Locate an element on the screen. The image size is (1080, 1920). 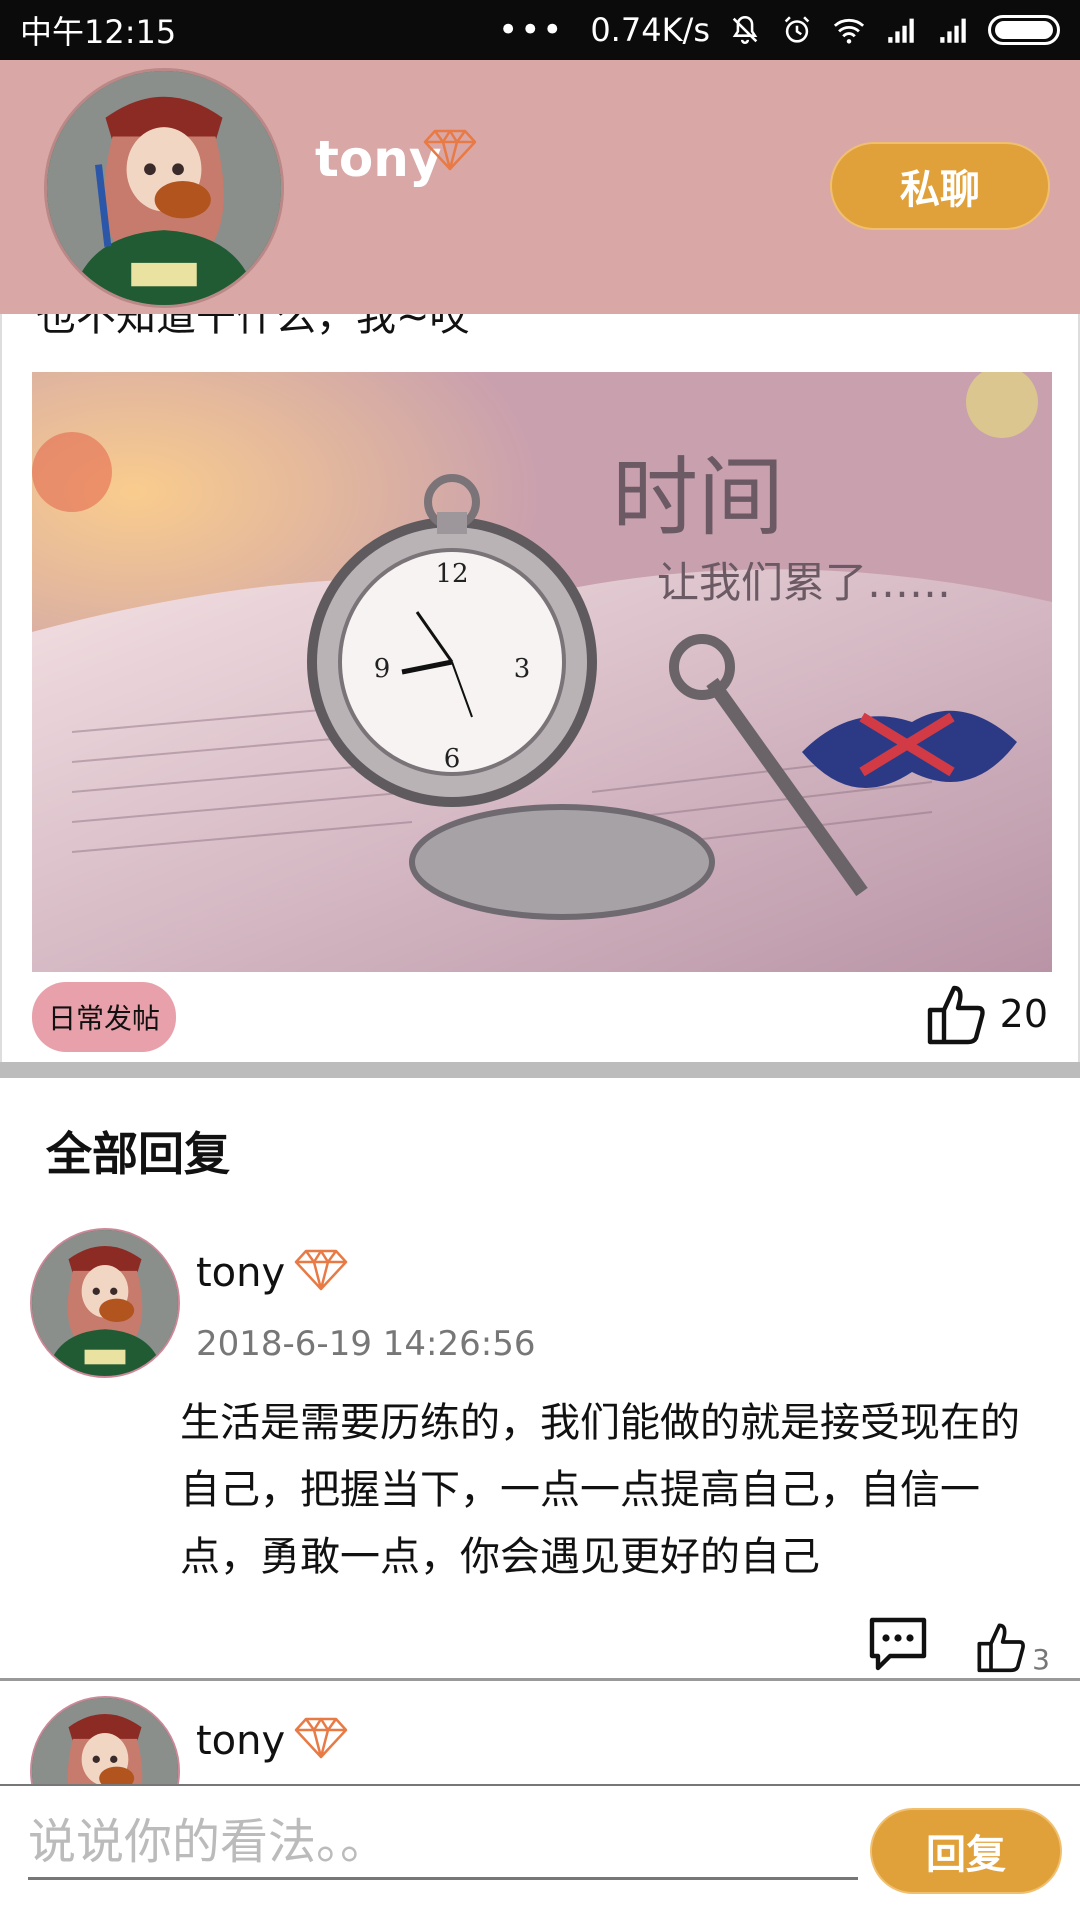
comment-input is located at coordinates (443, 1843).